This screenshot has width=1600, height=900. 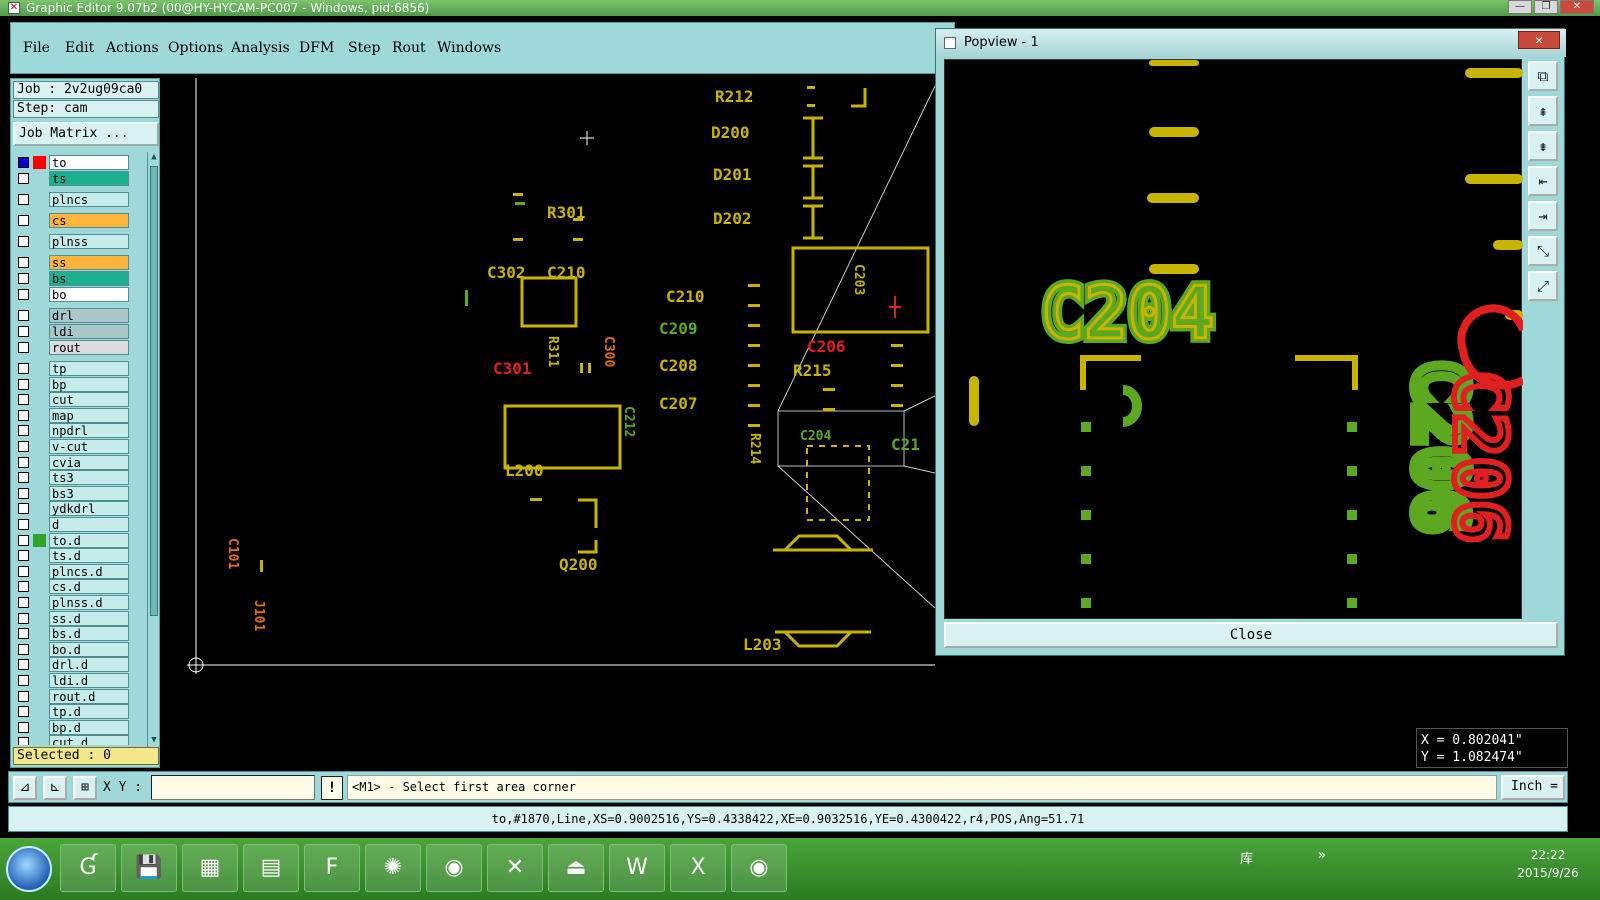 What do you see at coordinates (210, 868) in the screenshot?
I see `calculator-icon: ▦` at bounding box center [210, 868].